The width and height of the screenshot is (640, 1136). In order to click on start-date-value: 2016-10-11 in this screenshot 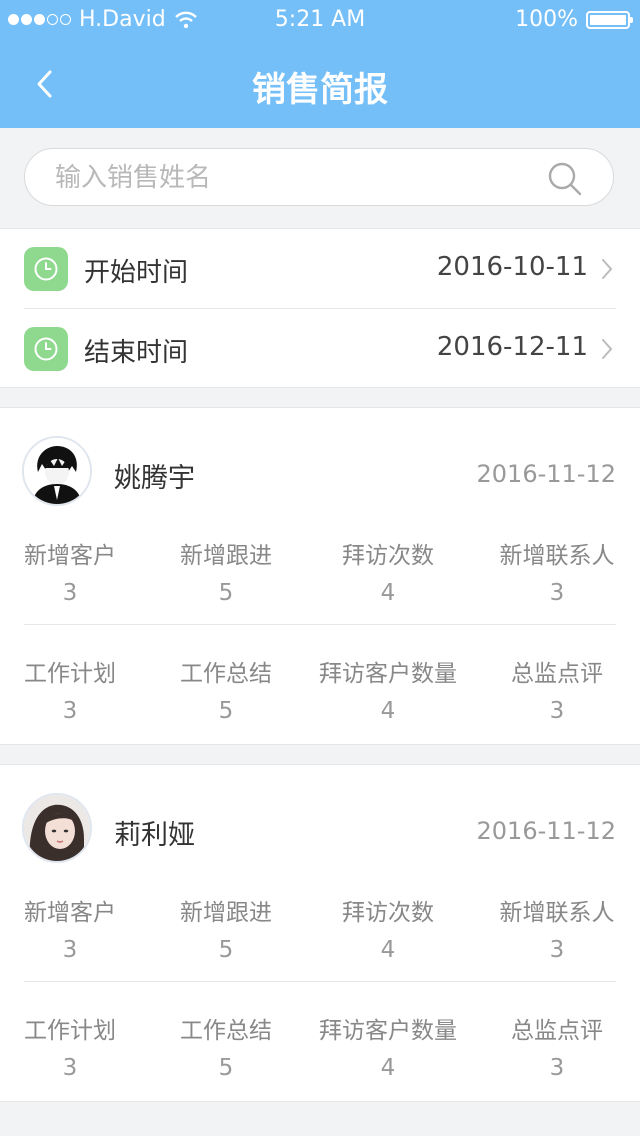, I will do `click(512, 267)`.